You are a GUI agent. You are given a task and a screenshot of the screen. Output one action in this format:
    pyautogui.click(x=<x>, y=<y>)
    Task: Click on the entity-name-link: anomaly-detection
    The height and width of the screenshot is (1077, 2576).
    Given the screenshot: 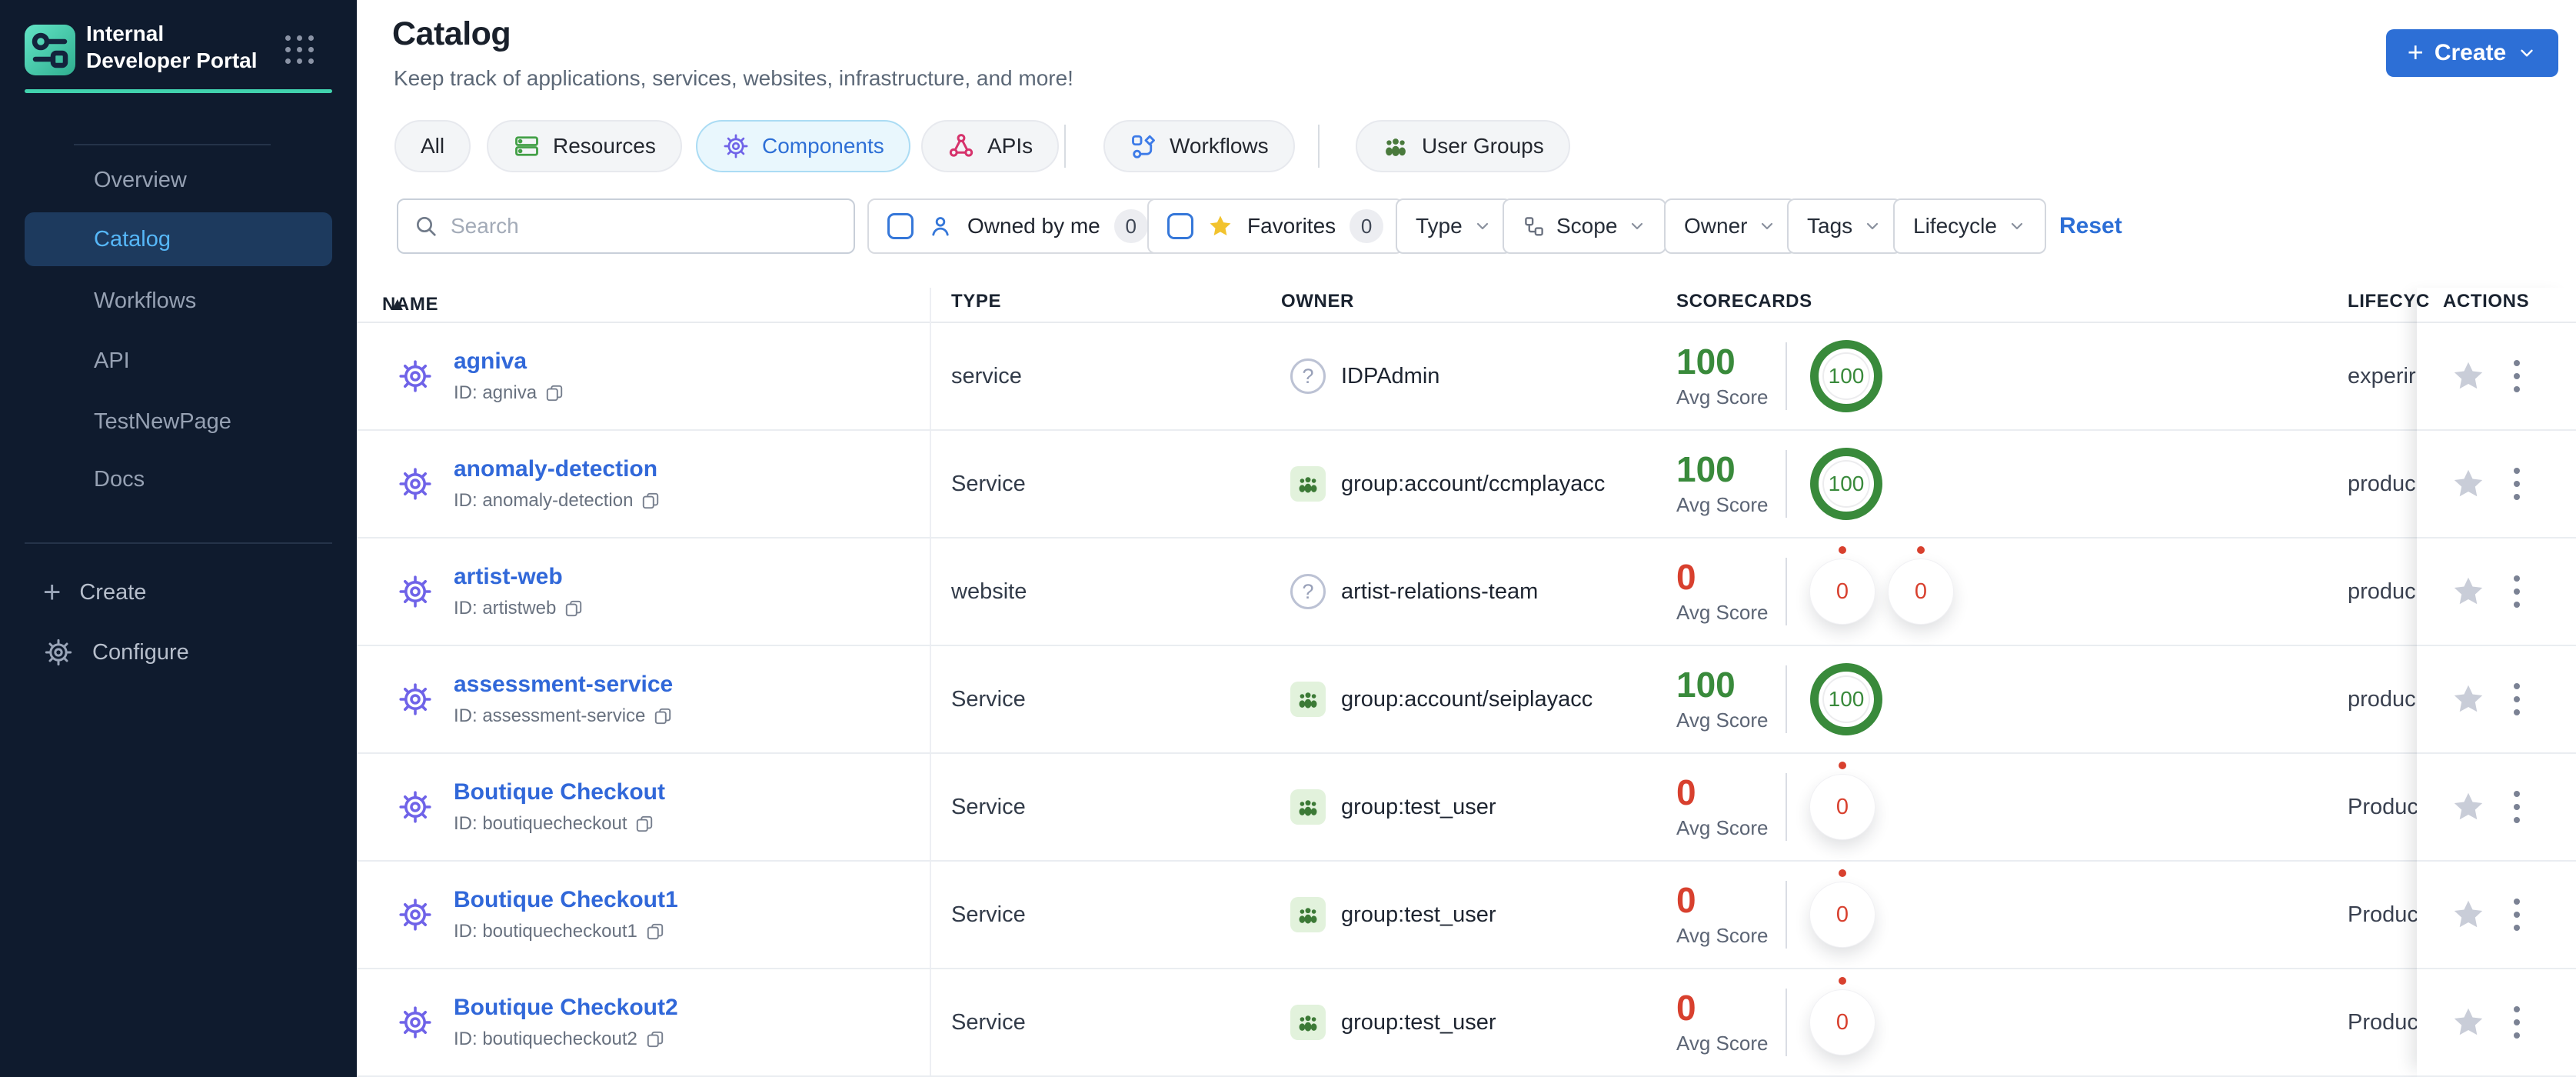 What is the action you would take?
    pyautogui.click(x=555, y=469)
    